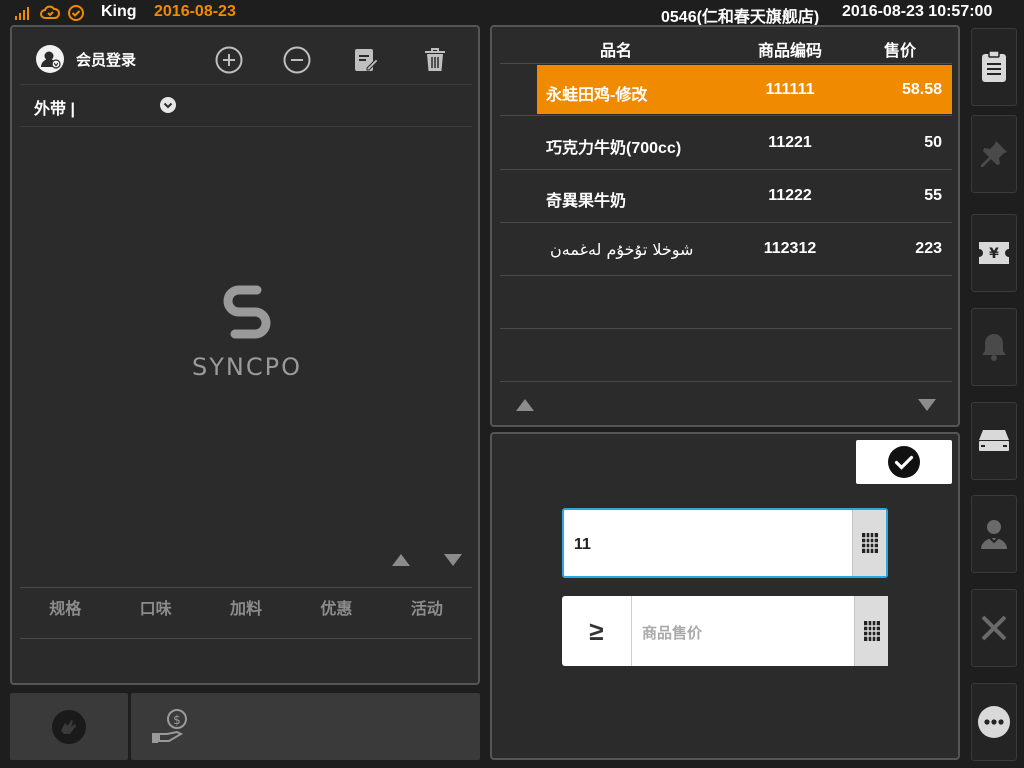 The height and width of the screenshot is (768, 1024). I want to click on signal-icon, so click(24, 13).